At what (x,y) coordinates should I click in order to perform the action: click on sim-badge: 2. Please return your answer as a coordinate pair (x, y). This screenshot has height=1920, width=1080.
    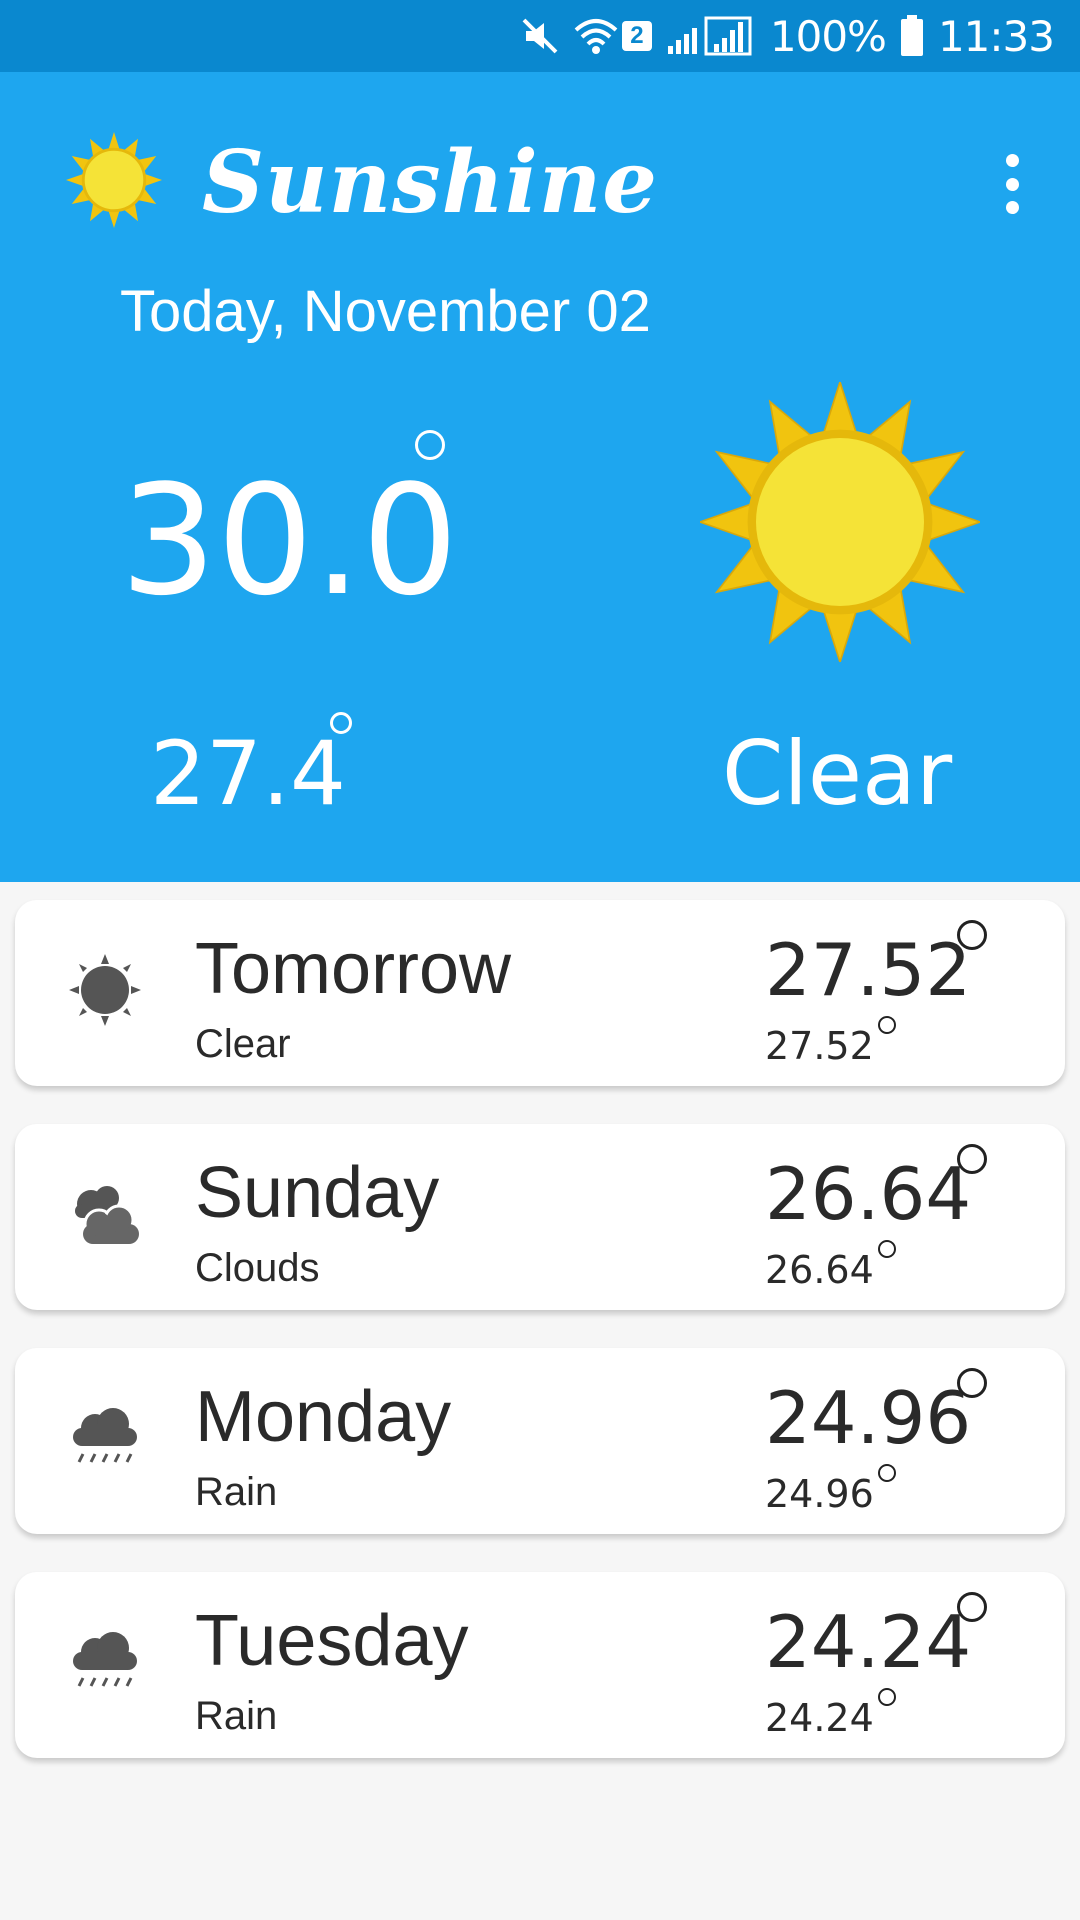
    Looking at the image, I should click on (636, 36).